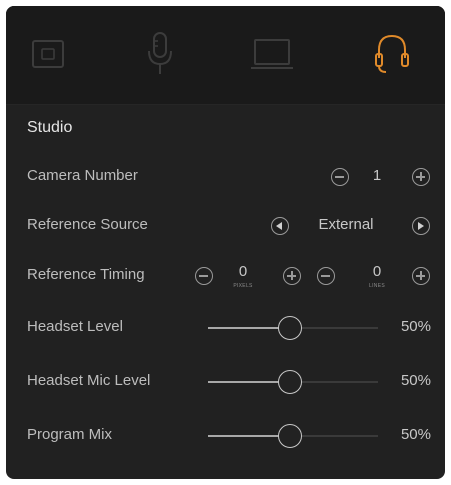 This screenshot has height=485, width=451. What do you see at coordinates (86, 274) in the screenshot?
I see `reference-timing-label: Reference Timing` at bounding box center [86, 274].